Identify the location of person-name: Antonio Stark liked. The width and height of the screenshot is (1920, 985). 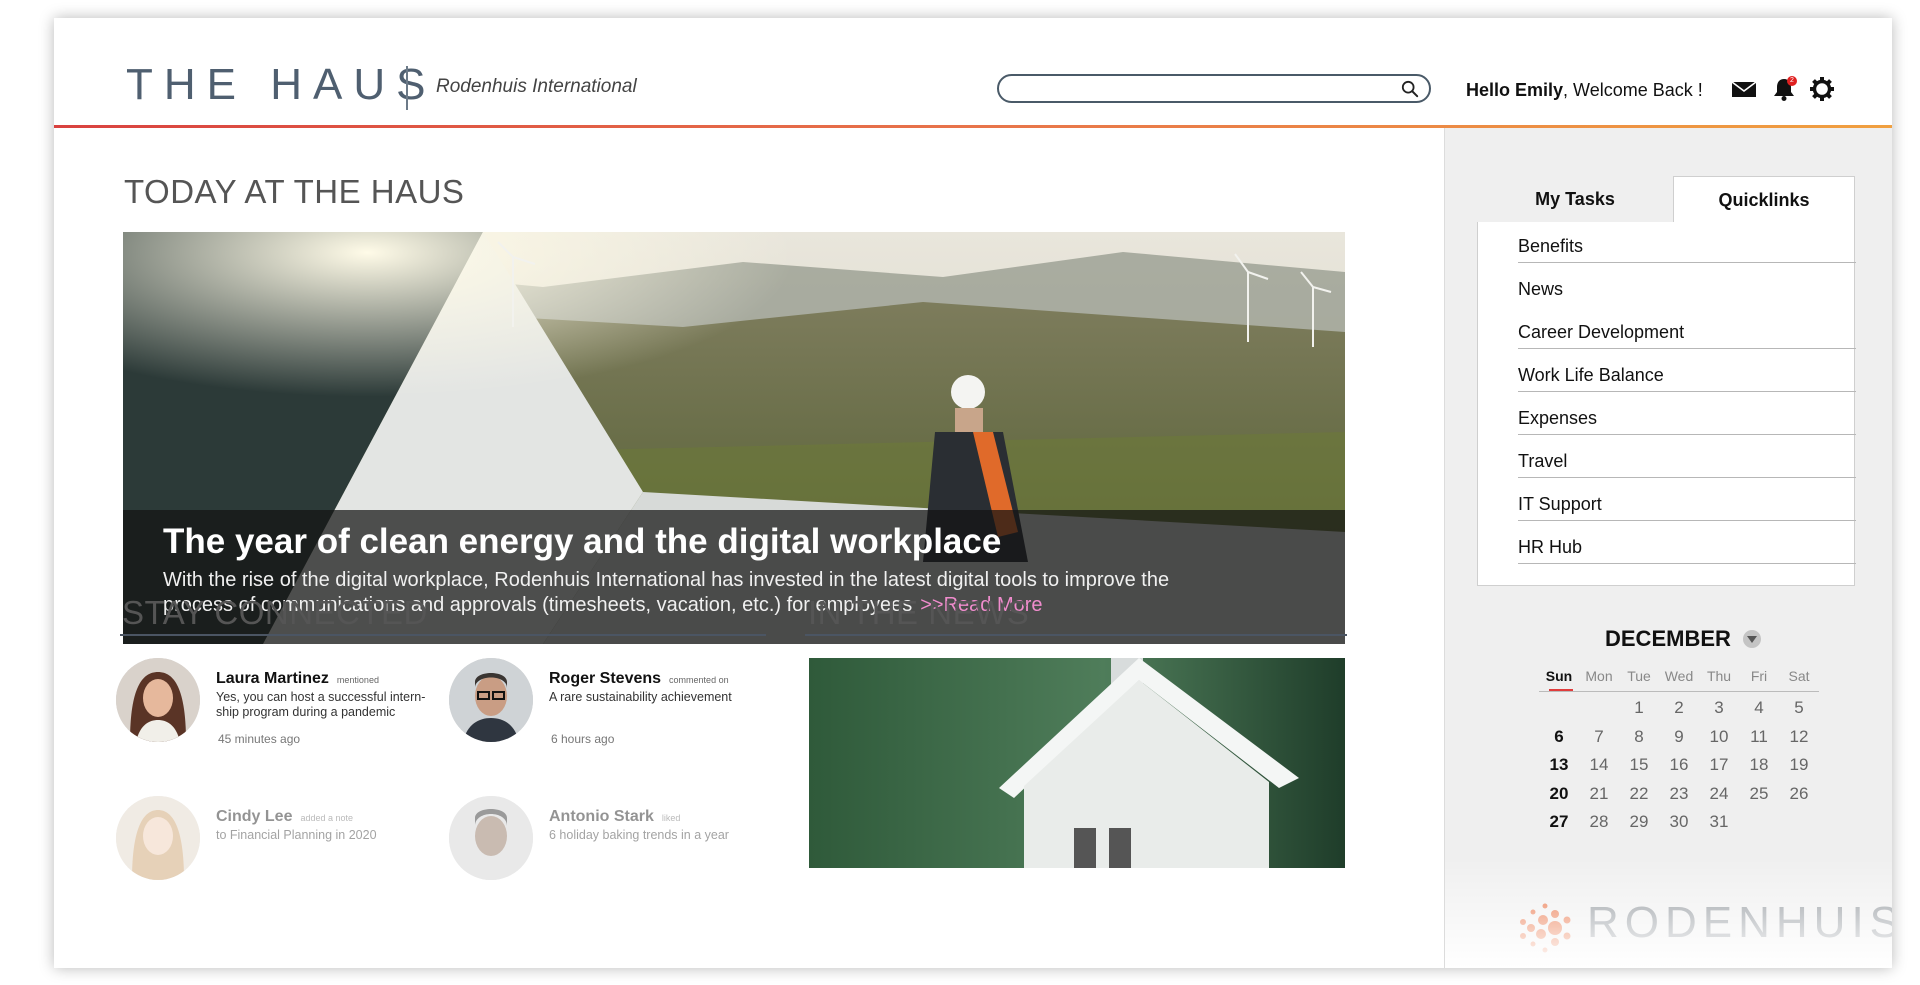
(614, 817).